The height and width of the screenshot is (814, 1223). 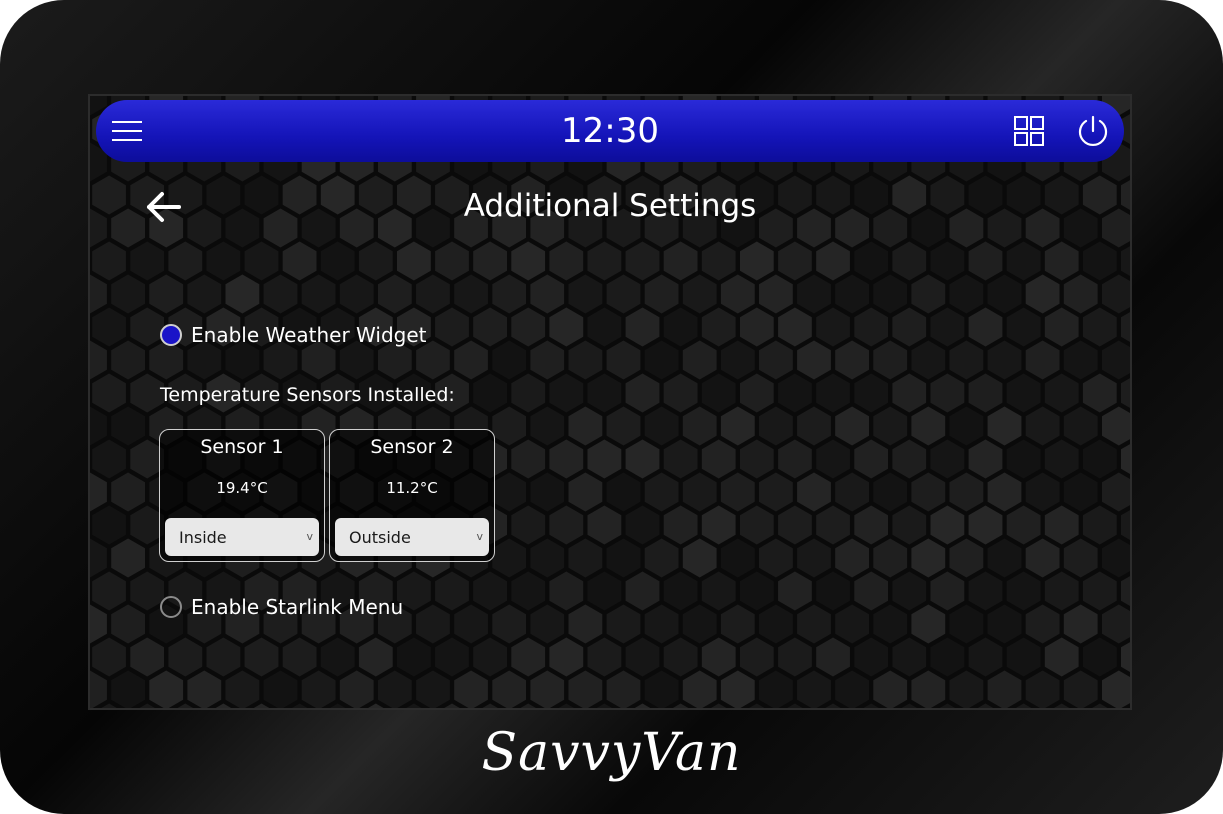 I want to click on sensor-card-2: Sensor 2 11.2°C Outside v, so click(x=412, y=495).